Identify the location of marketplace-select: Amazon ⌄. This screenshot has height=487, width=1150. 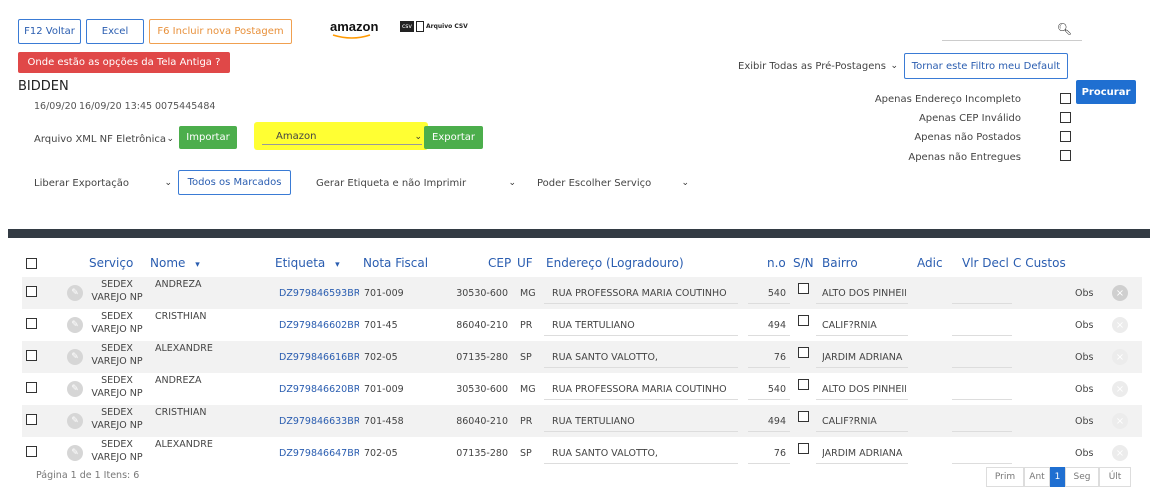
(342, 137).